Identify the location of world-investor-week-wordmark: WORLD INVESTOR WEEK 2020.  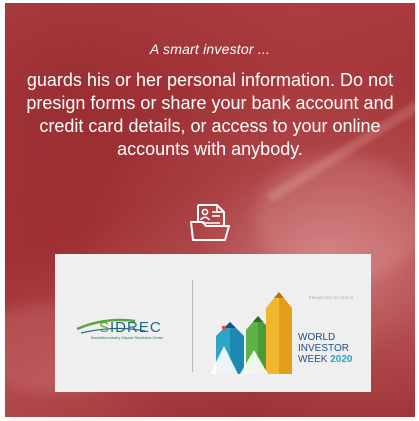
(325, 348).